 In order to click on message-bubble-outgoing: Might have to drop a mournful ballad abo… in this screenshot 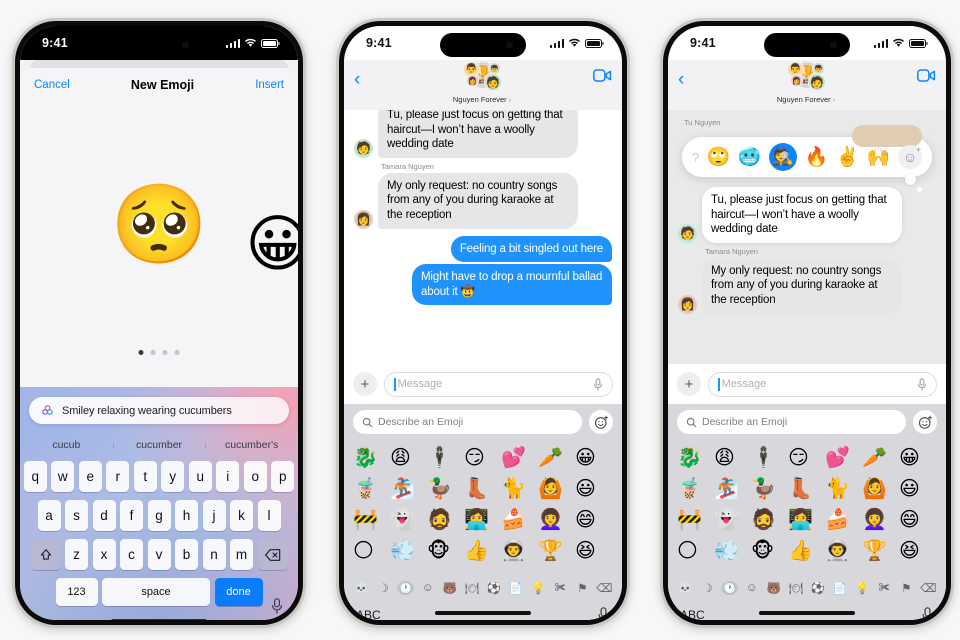, I will do `click(512, 285)`.